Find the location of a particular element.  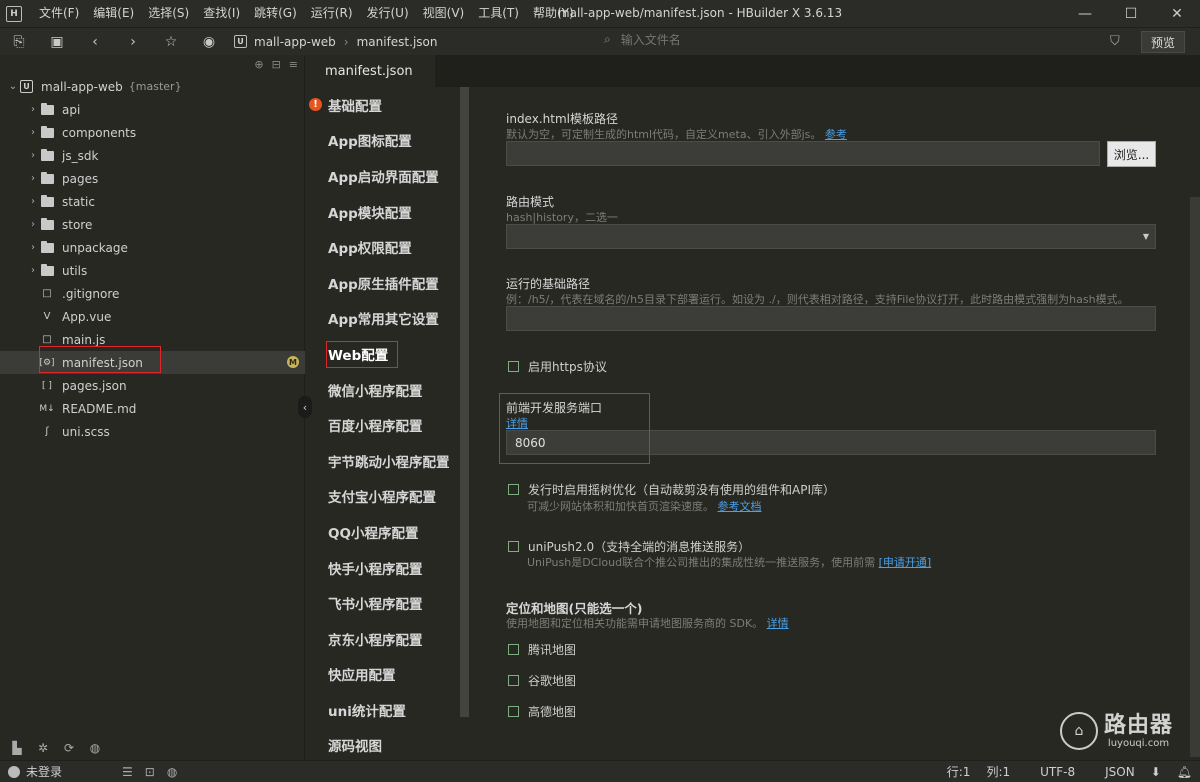

menu-edit: 编辑(E) is located at coordinates (113, 13).